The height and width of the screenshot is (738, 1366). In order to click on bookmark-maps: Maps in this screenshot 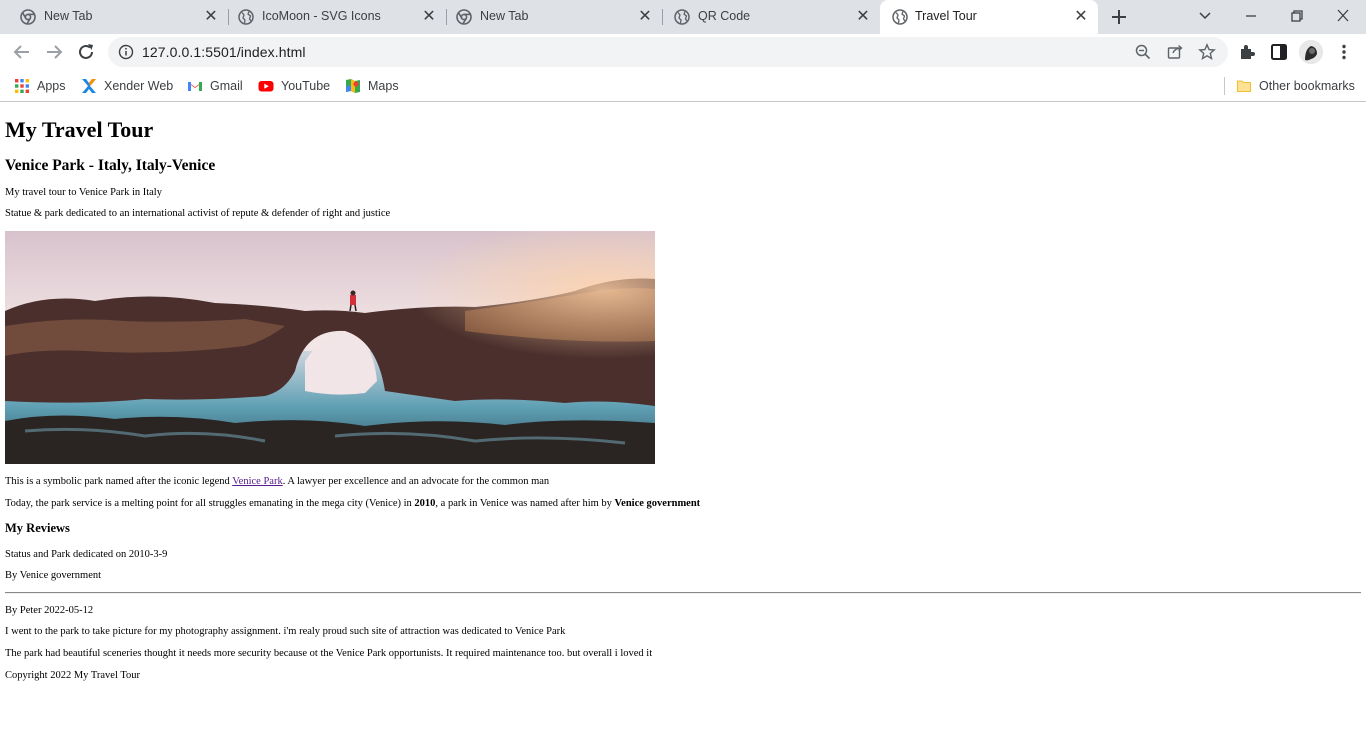, I will do `click(372, 86)`.